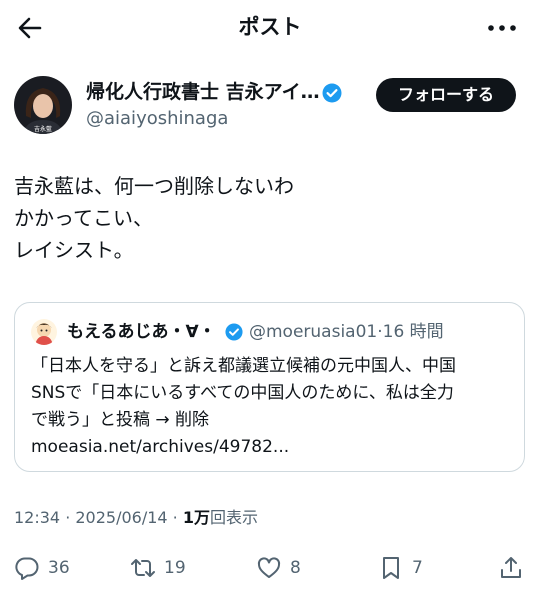 The height and width of the screenshot is (604, 540). What do you see at coordinates (141, 332) in the screenshot?
I see `quote-author-name: もえるあじあ・∀・` at bounding box center [141, 332].